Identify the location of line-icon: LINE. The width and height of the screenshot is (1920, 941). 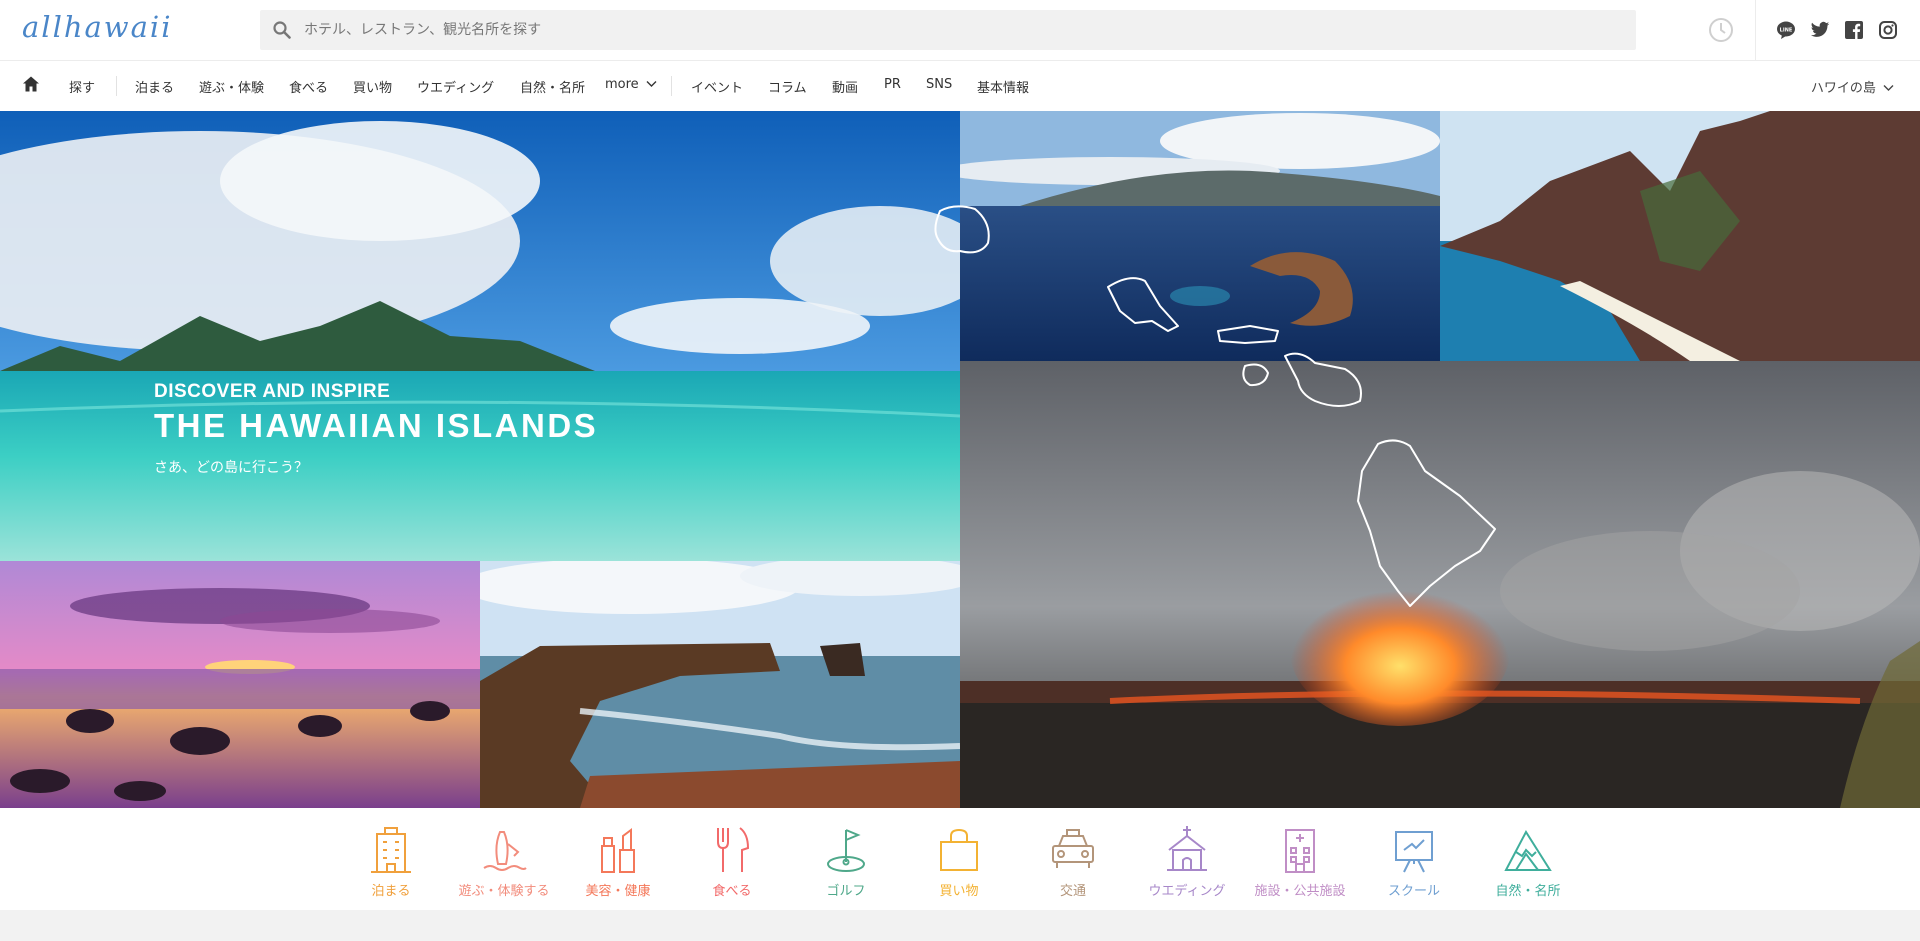
(1786, 30).